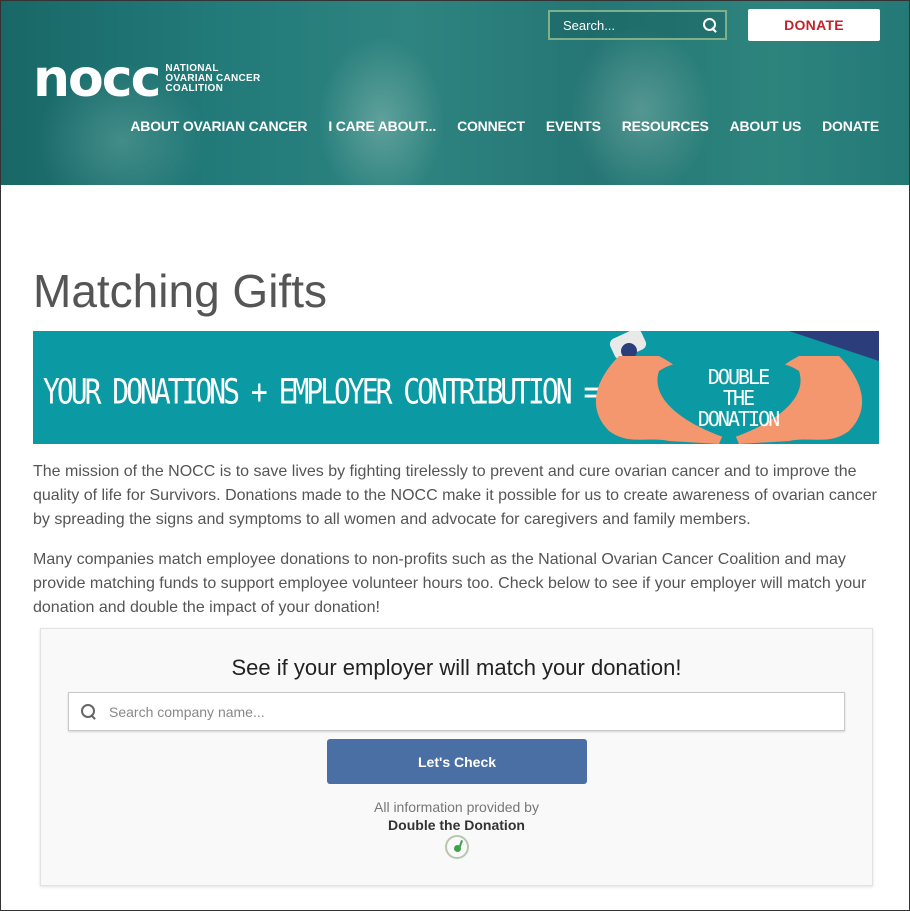 This screenshot has width=910, height=911. I want to click on nav-about-ovarian-cancer: ABOUT OVARIAN CANCER, so click(218, 126).